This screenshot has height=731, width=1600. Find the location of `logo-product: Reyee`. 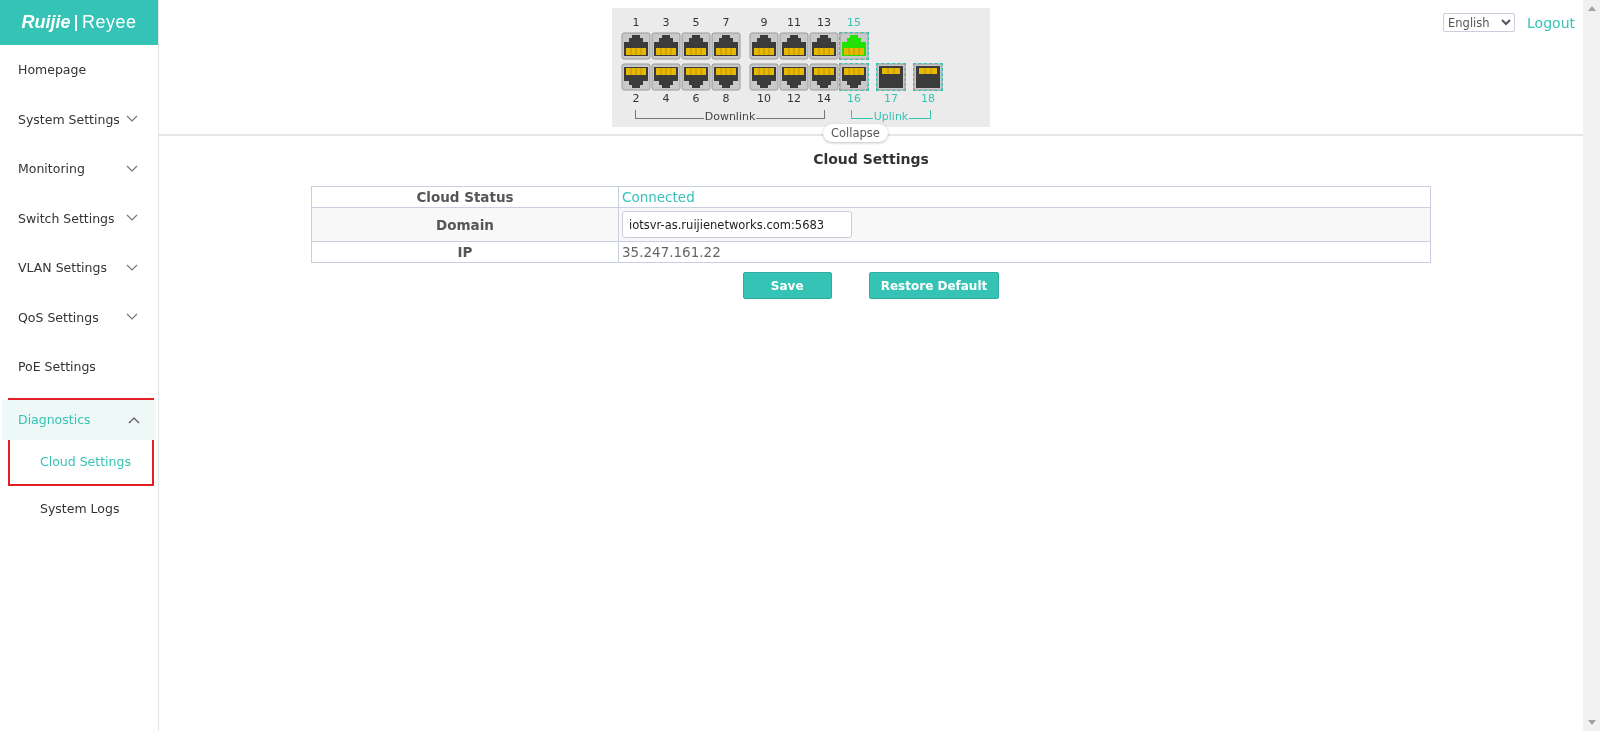

logo-product: Reyee is located at coordinates (109, 22).